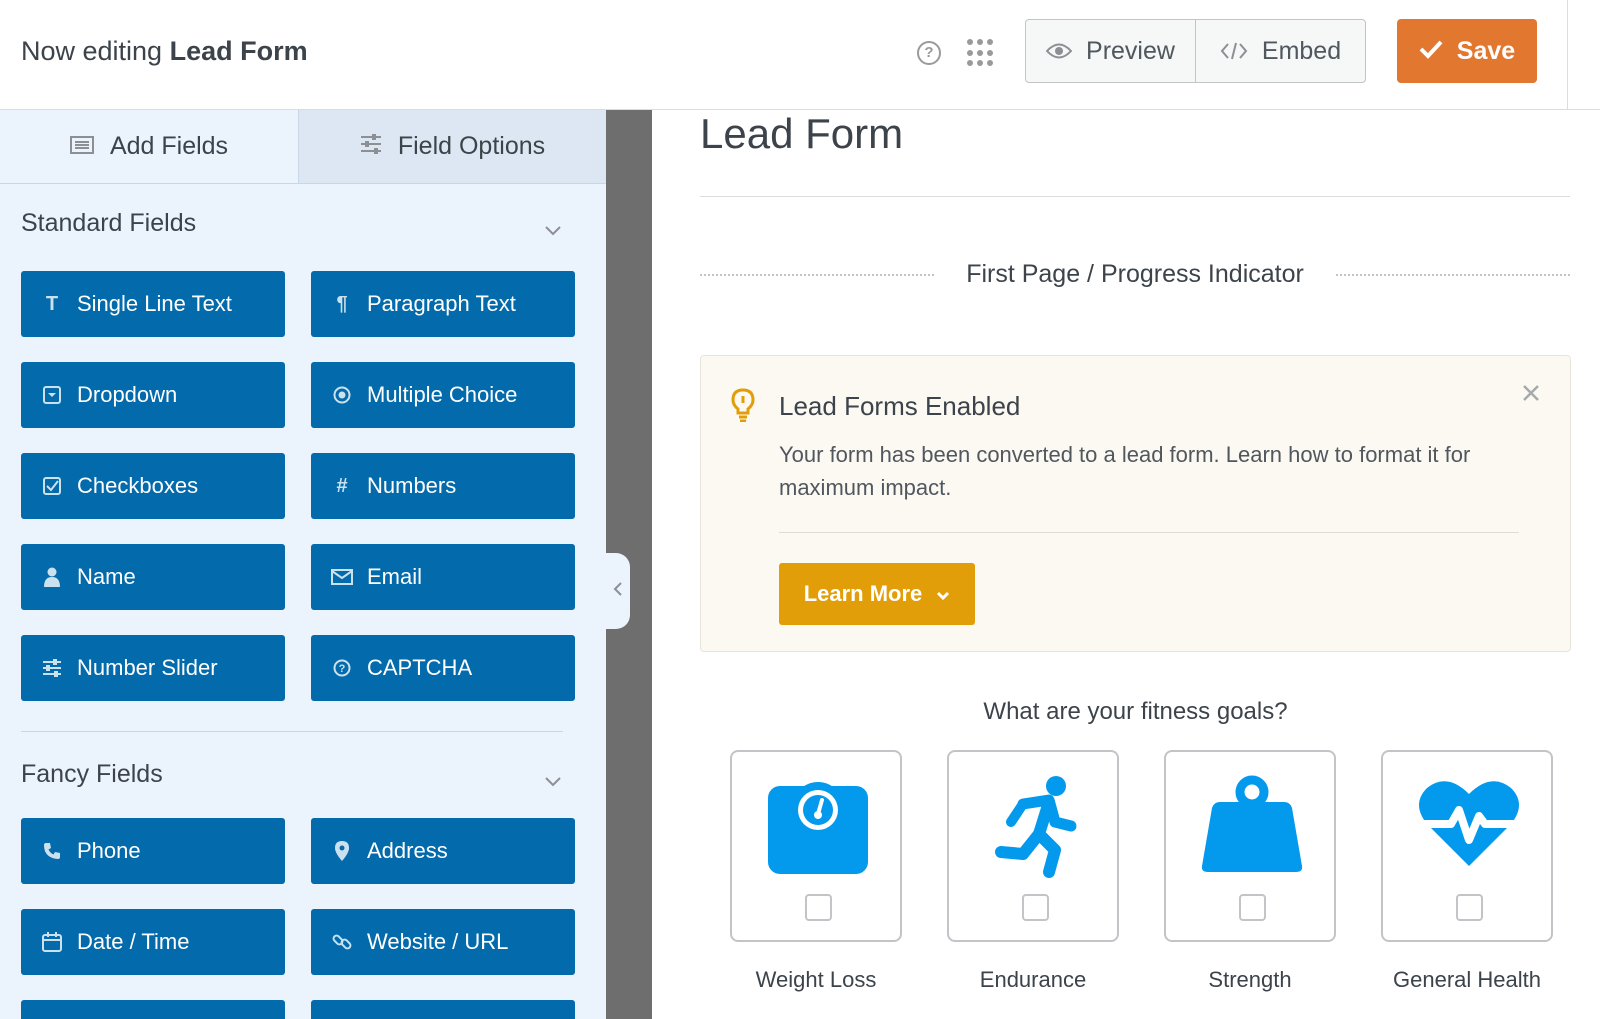  What do you see at coordinates (1531, 395) in the screenshot?
I see `close-icon` at bounding box center [1531, 395].